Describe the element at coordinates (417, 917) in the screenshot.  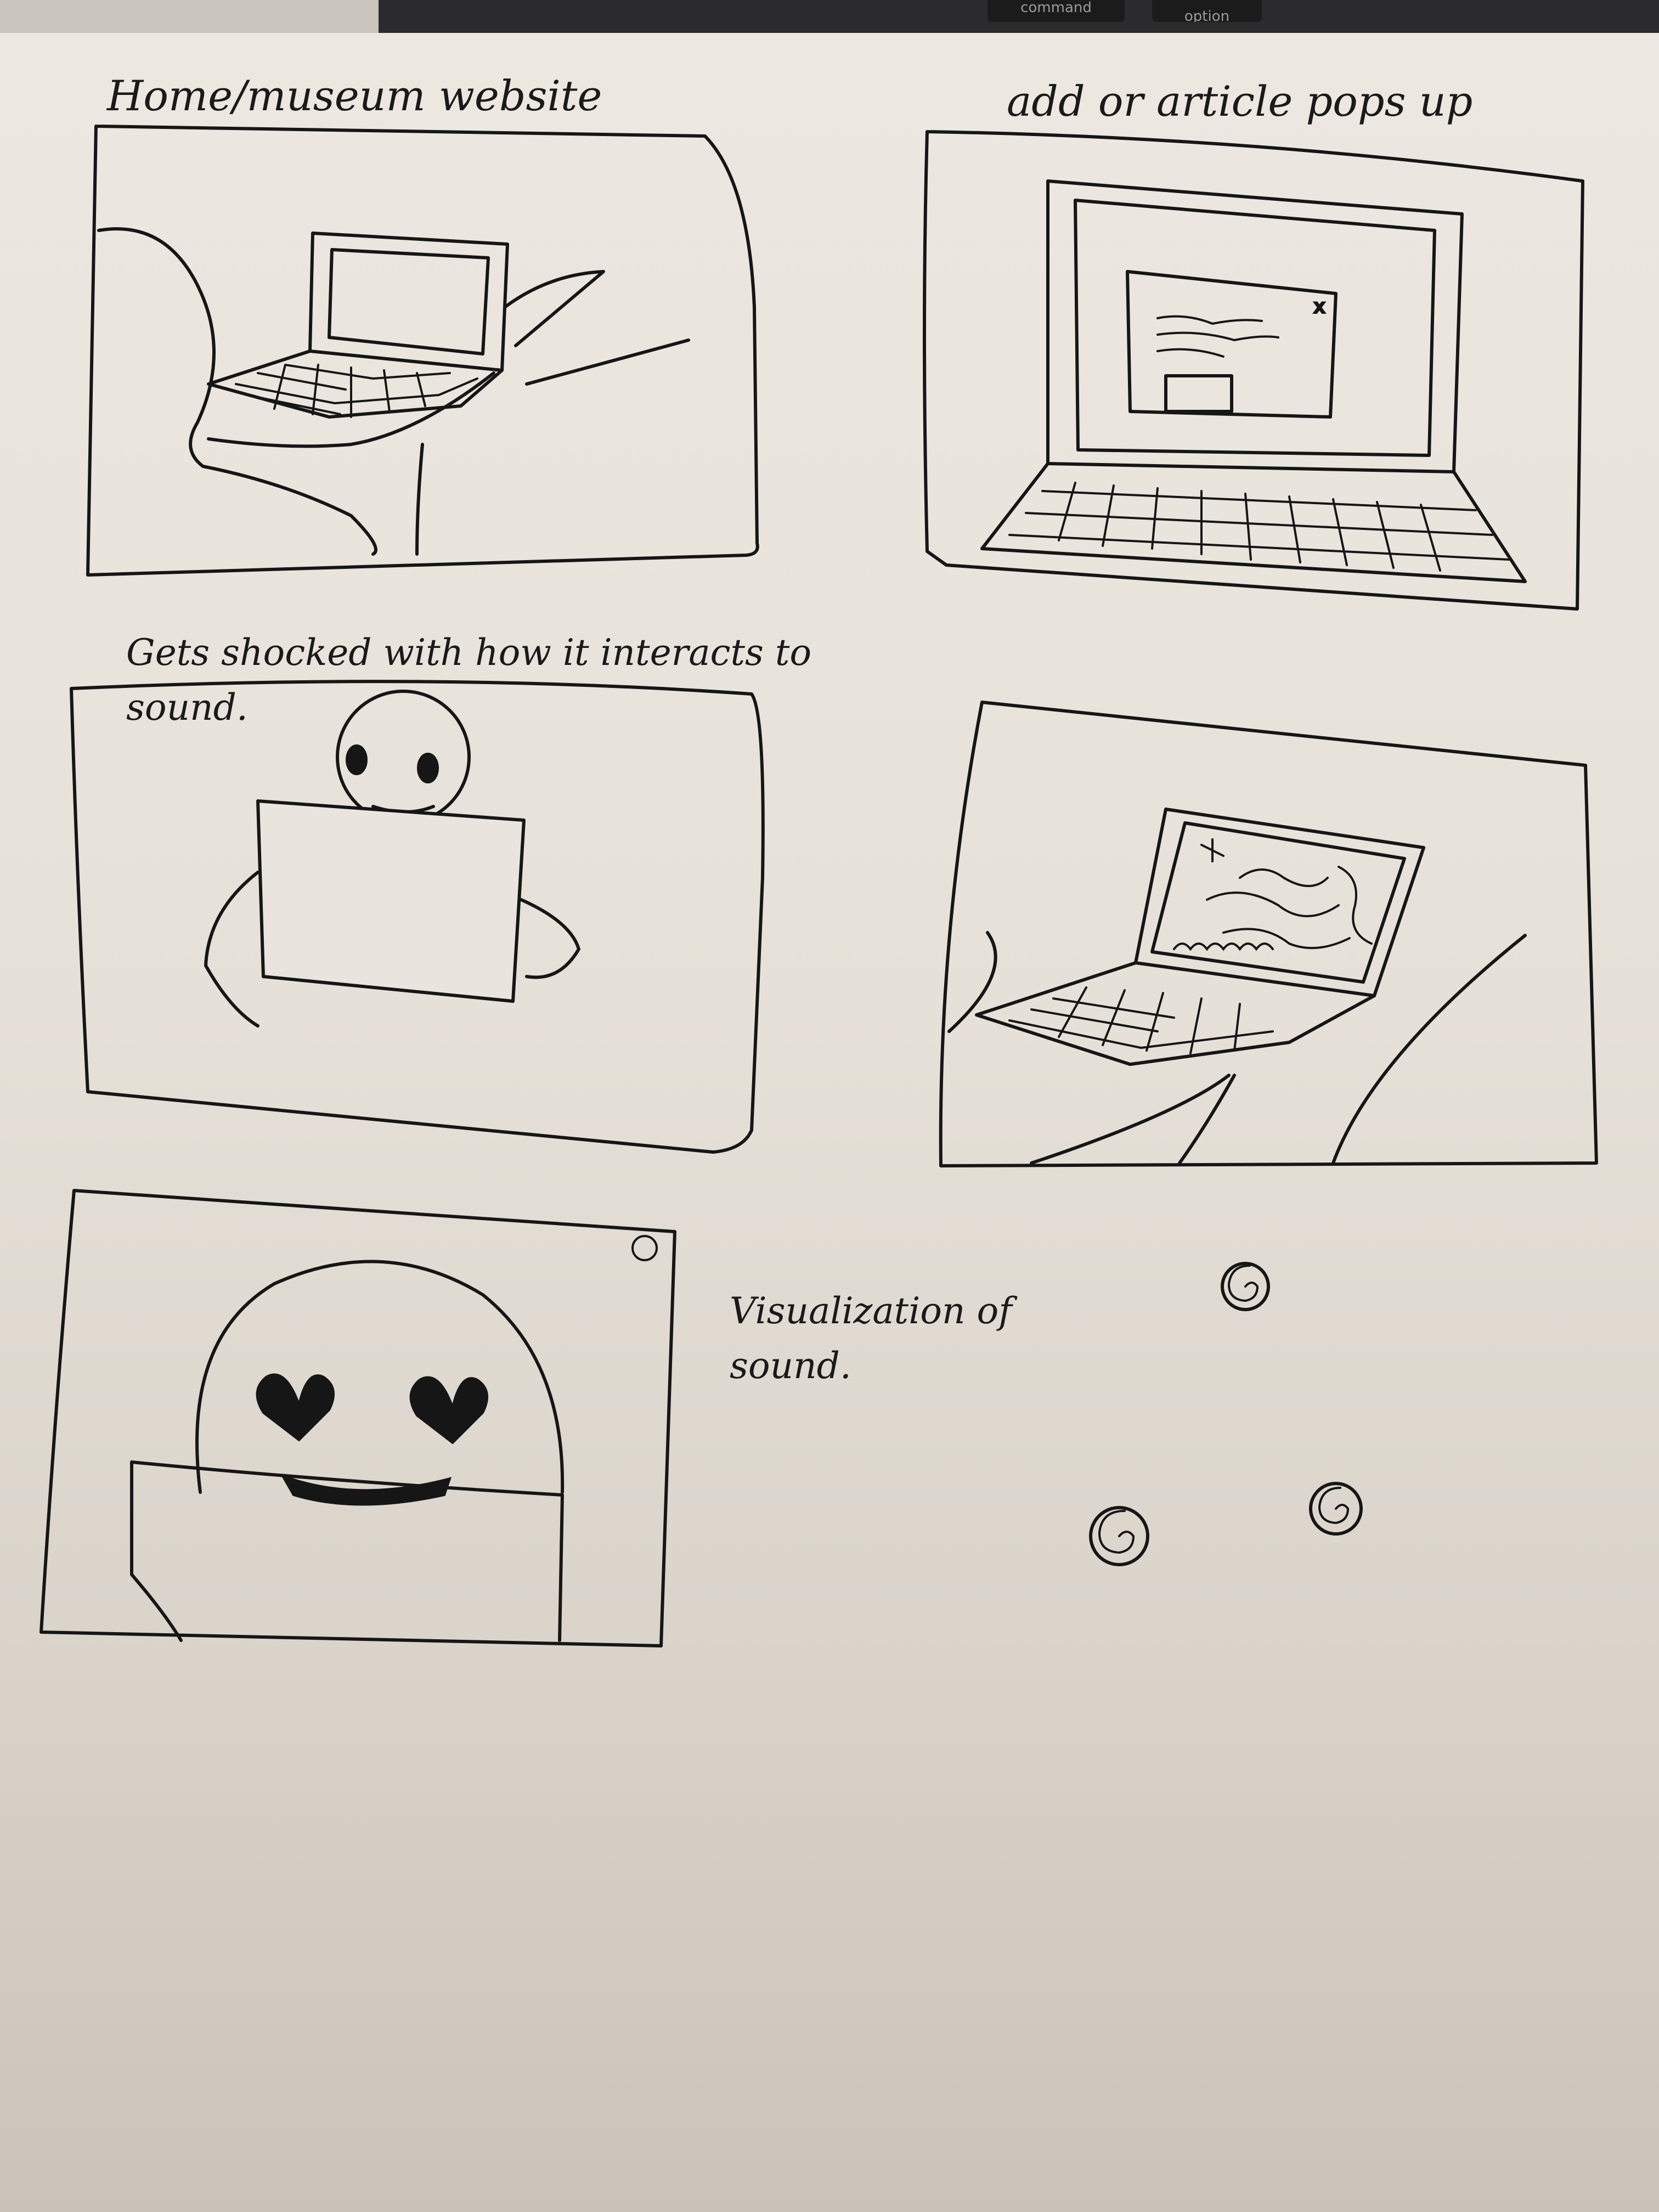
I see `panel-3-person-laptop` at that location.